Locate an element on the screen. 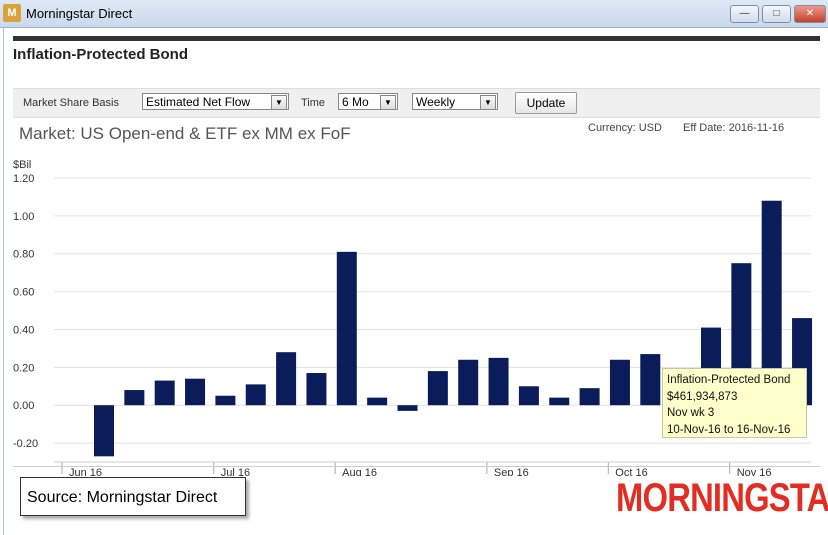 The height and width of the screenshot is (535, 828). y-tick-label: -0.20 is located at coordinates (25, 444).